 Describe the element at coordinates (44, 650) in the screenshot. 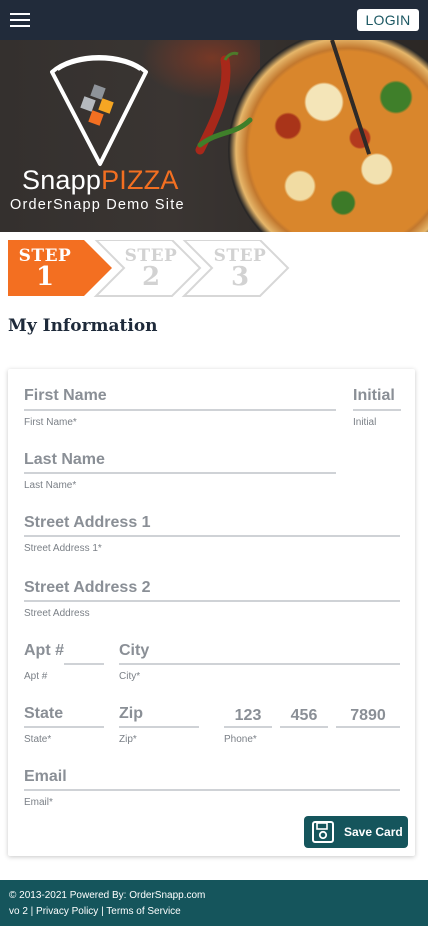

I see `apt-placeholder: Apt #` at that location.